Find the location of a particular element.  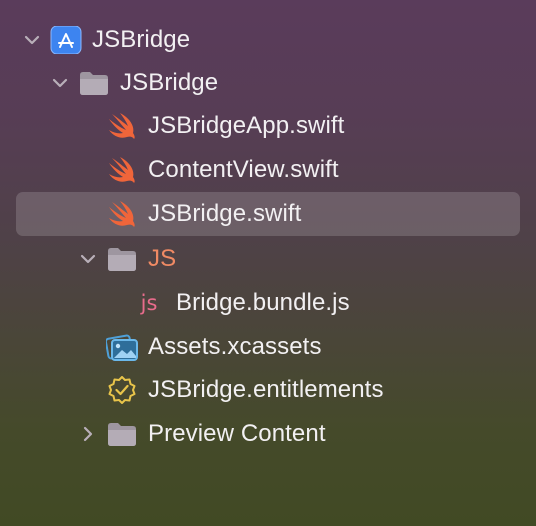

navigator-item-label: ContentView.swift is located at coordinates (243, 169).